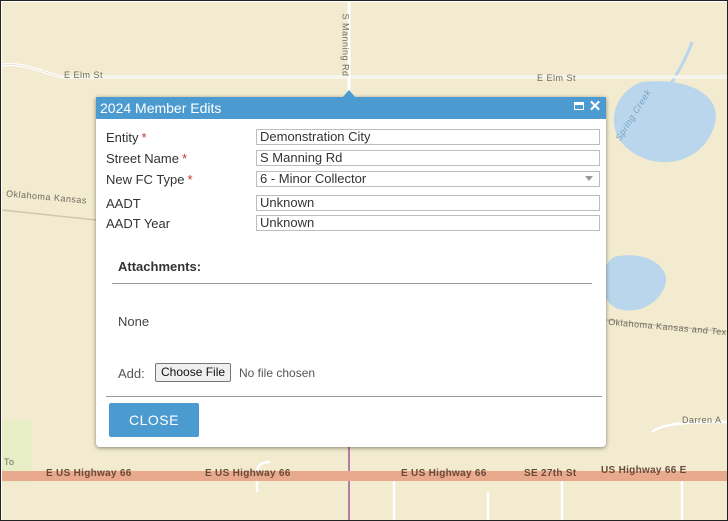  I want to click on aadt-year-row: AADT Year Unknown, so click(354, 223).